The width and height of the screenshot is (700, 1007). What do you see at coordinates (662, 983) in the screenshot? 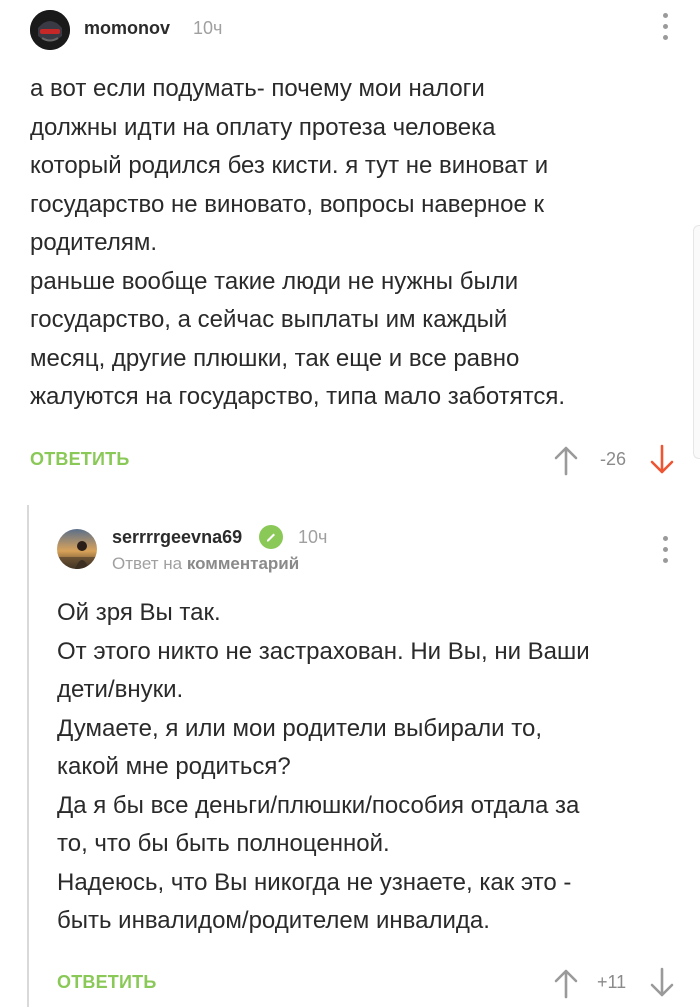
I see `downvote-arrow-icon` at bounding box center [662, 983].